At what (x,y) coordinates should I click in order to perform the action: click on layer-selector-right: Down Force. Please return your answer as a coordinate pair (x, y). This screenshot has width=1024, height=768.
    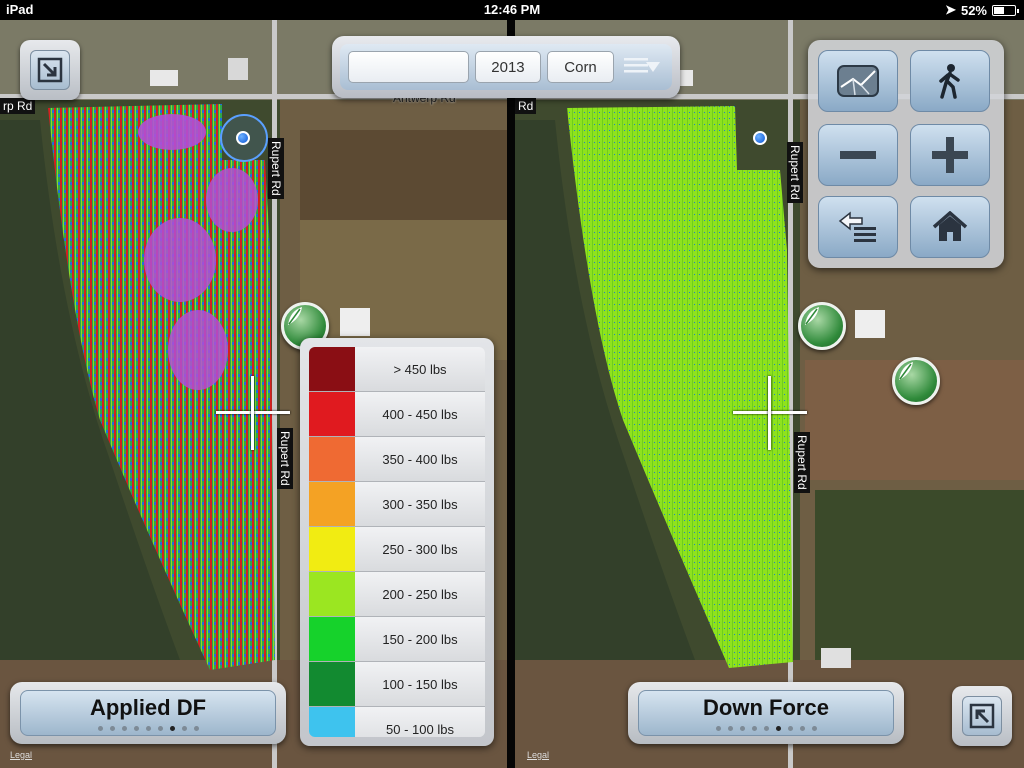
    Looking at the image, I should click on (766, 713).